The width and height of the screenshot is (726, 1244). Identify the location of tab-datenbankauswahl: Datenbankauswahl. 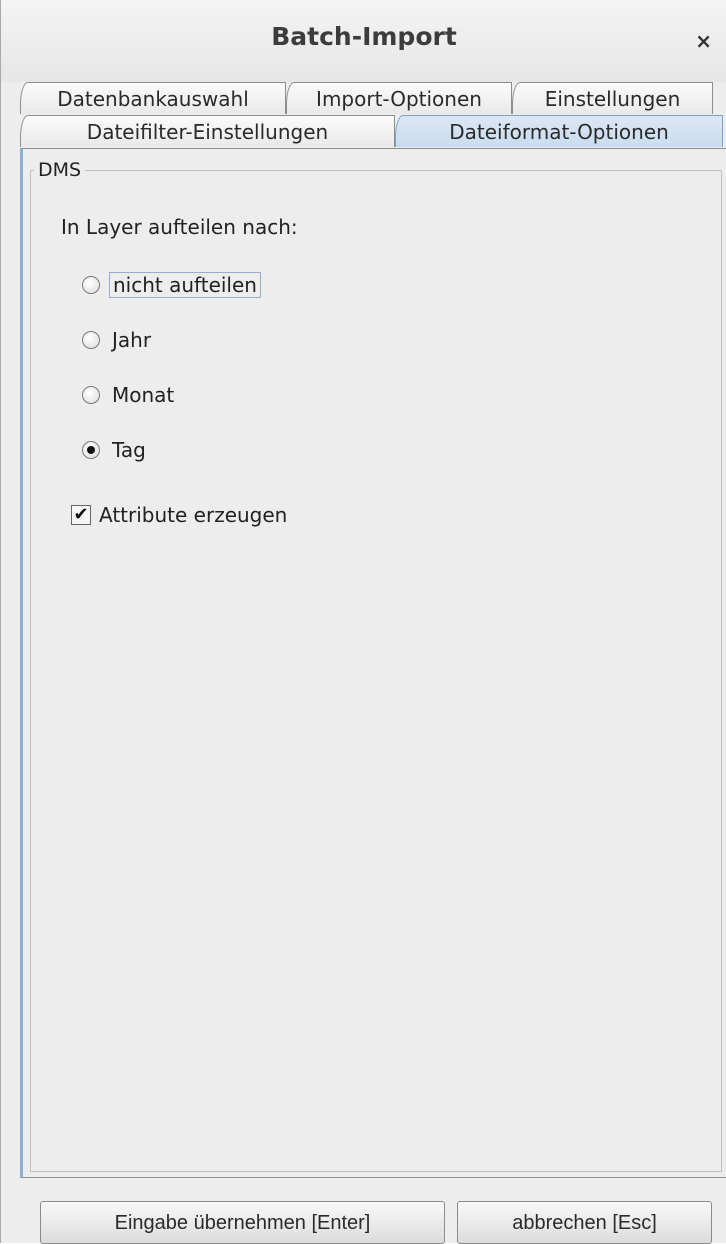
(153, 98).